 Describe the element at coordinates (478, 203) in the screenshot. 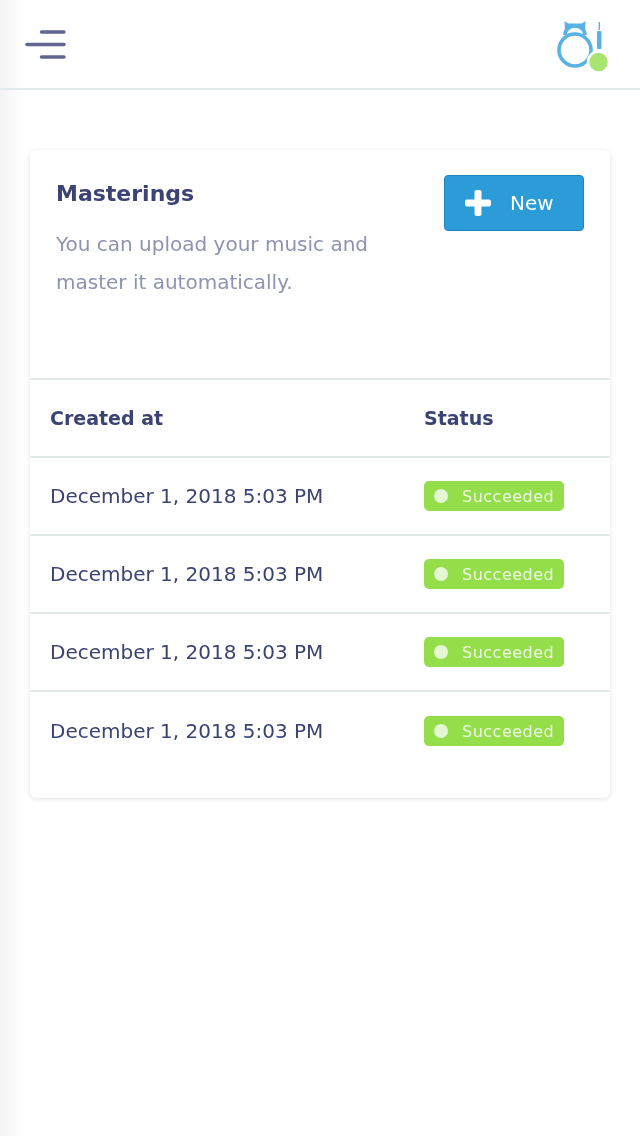

I see `plus-icon` at that location.